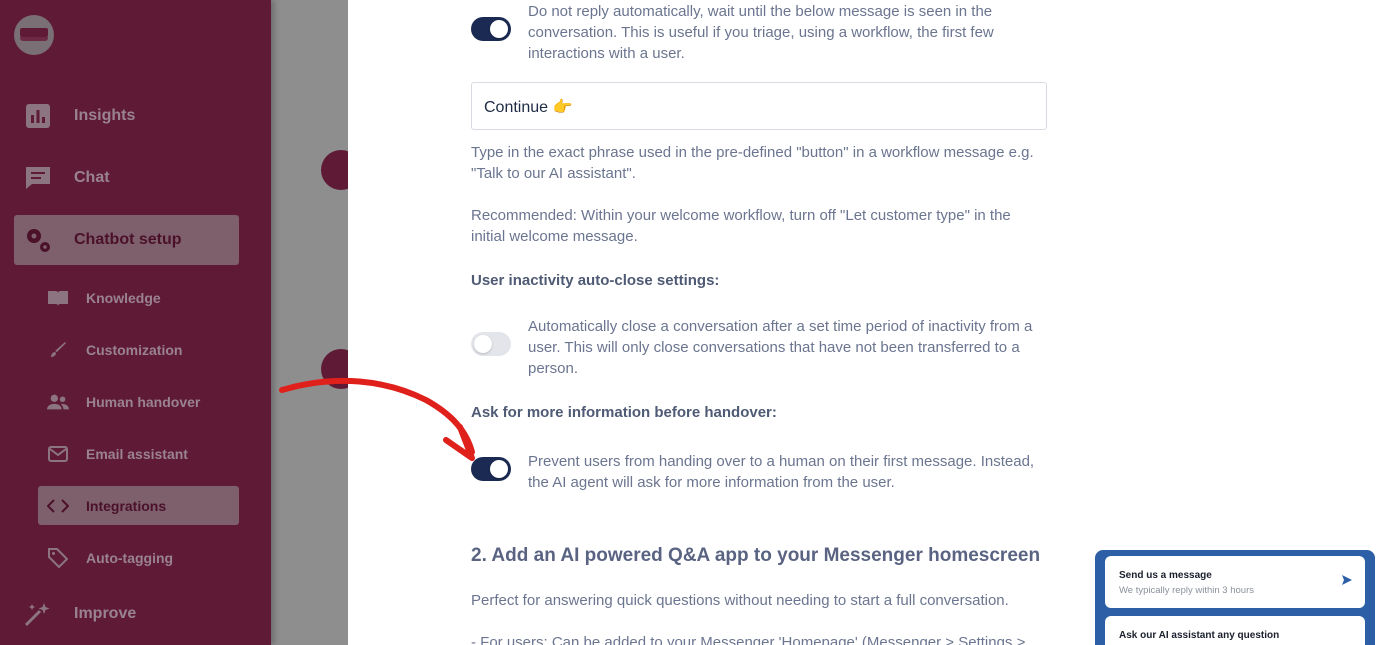 Image resolution: width=1388 pixels, height=645 pixels. Describe the element at coordinates (58, 298) in the screenshot. I see `book-icon` at that location.